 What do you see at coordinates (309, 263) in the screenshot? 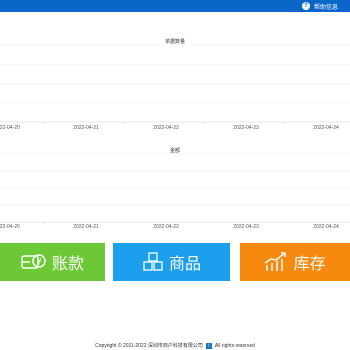
I see `stock-tile-label: 库存` at bounding box center [309, 263].